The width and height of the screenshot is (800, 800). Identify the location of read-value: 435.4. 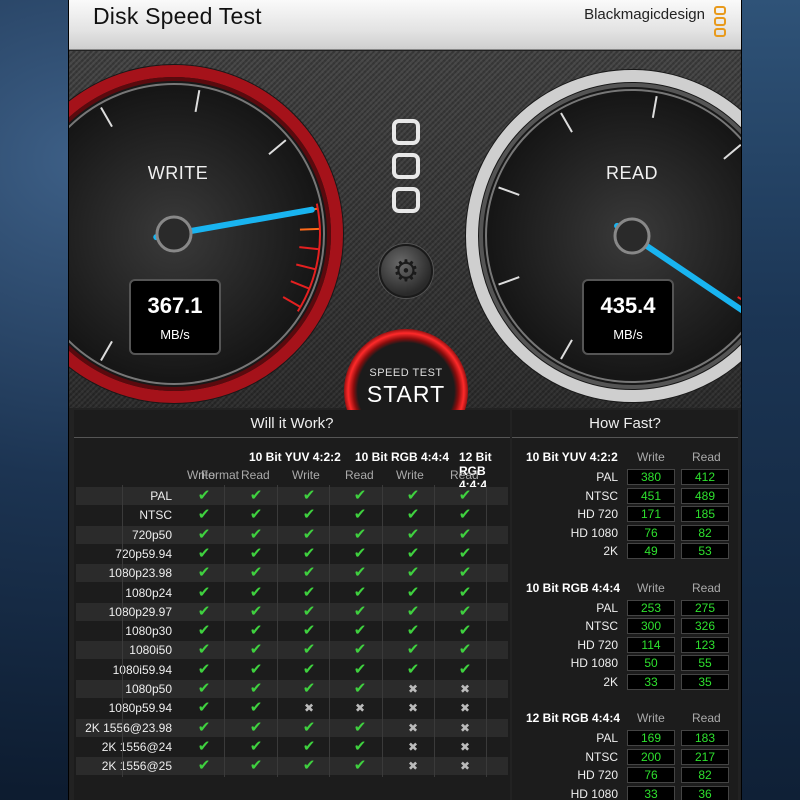
(628, 305).